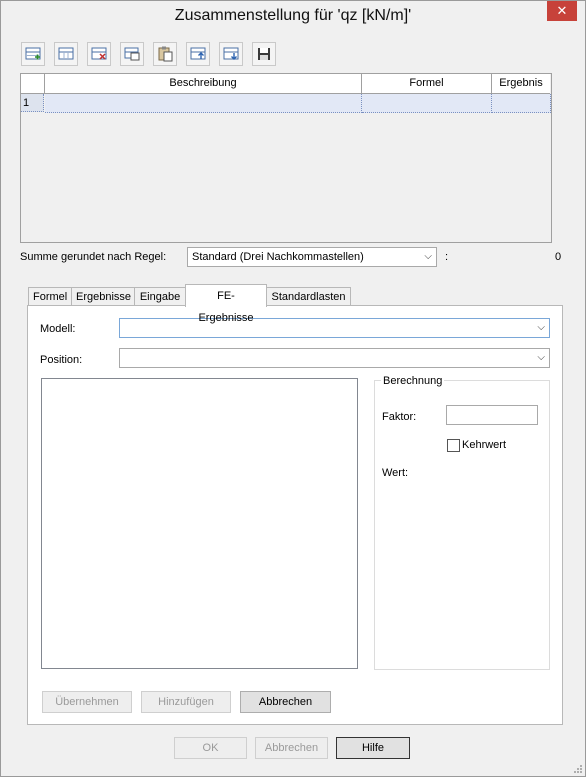 The width and height of the screenshot is (586, 777). What do you see at coordinates (103, 296) in the screenshot?
I see `tab-ergebnisse: Ergebnisse` at bounding box center [103, 296].